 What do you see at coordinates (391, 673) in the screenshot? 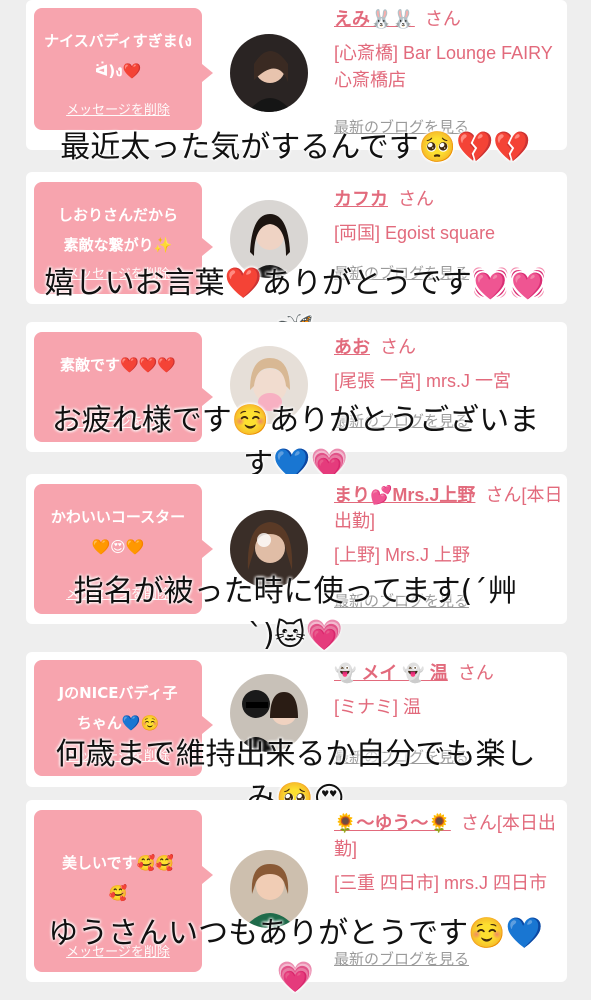
I see `author-name-link: 👻 メイ 👻 温` at bounding box center [391, 673].